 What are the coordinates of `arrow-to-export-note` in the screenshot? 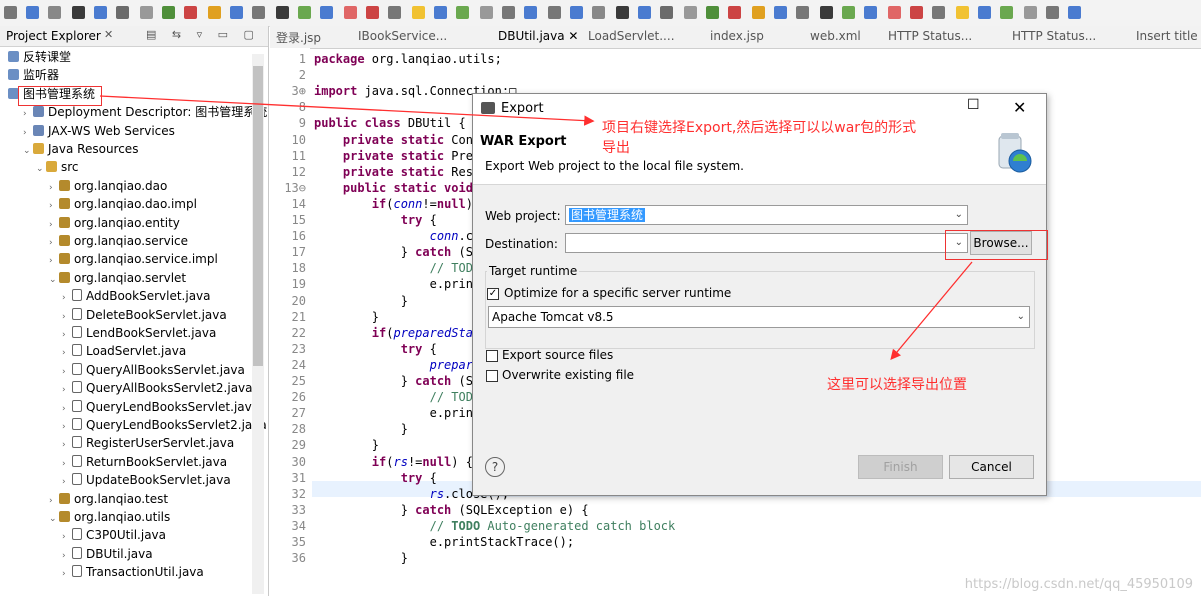 It's located at (347, 110).